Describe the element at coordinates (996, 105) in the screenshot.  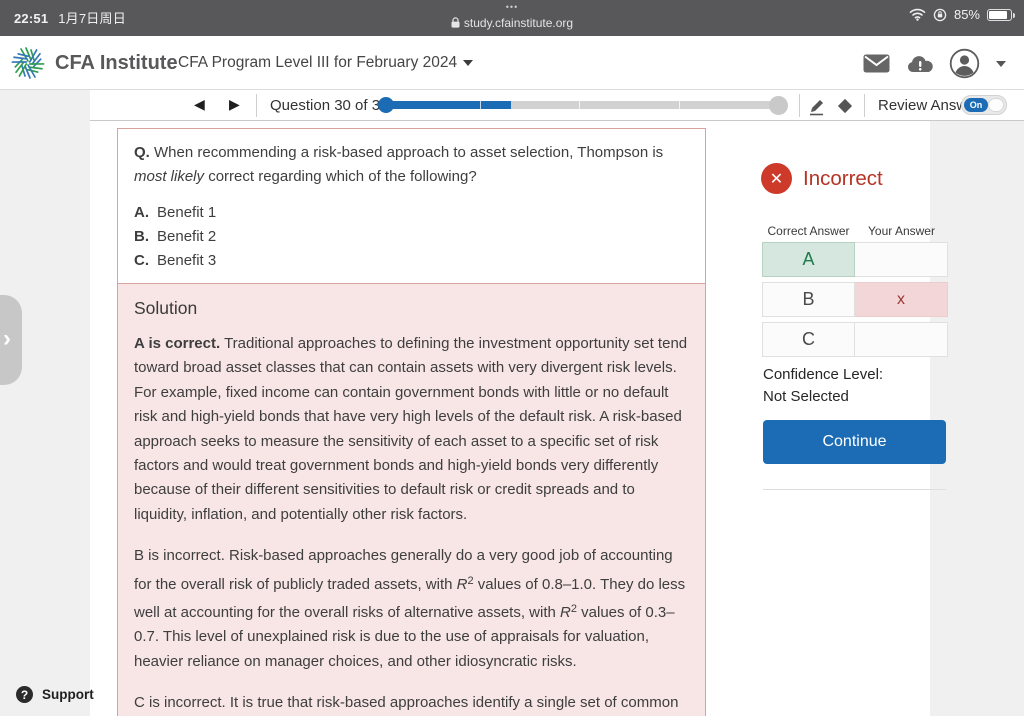
I see `toggle-knob` at that location.